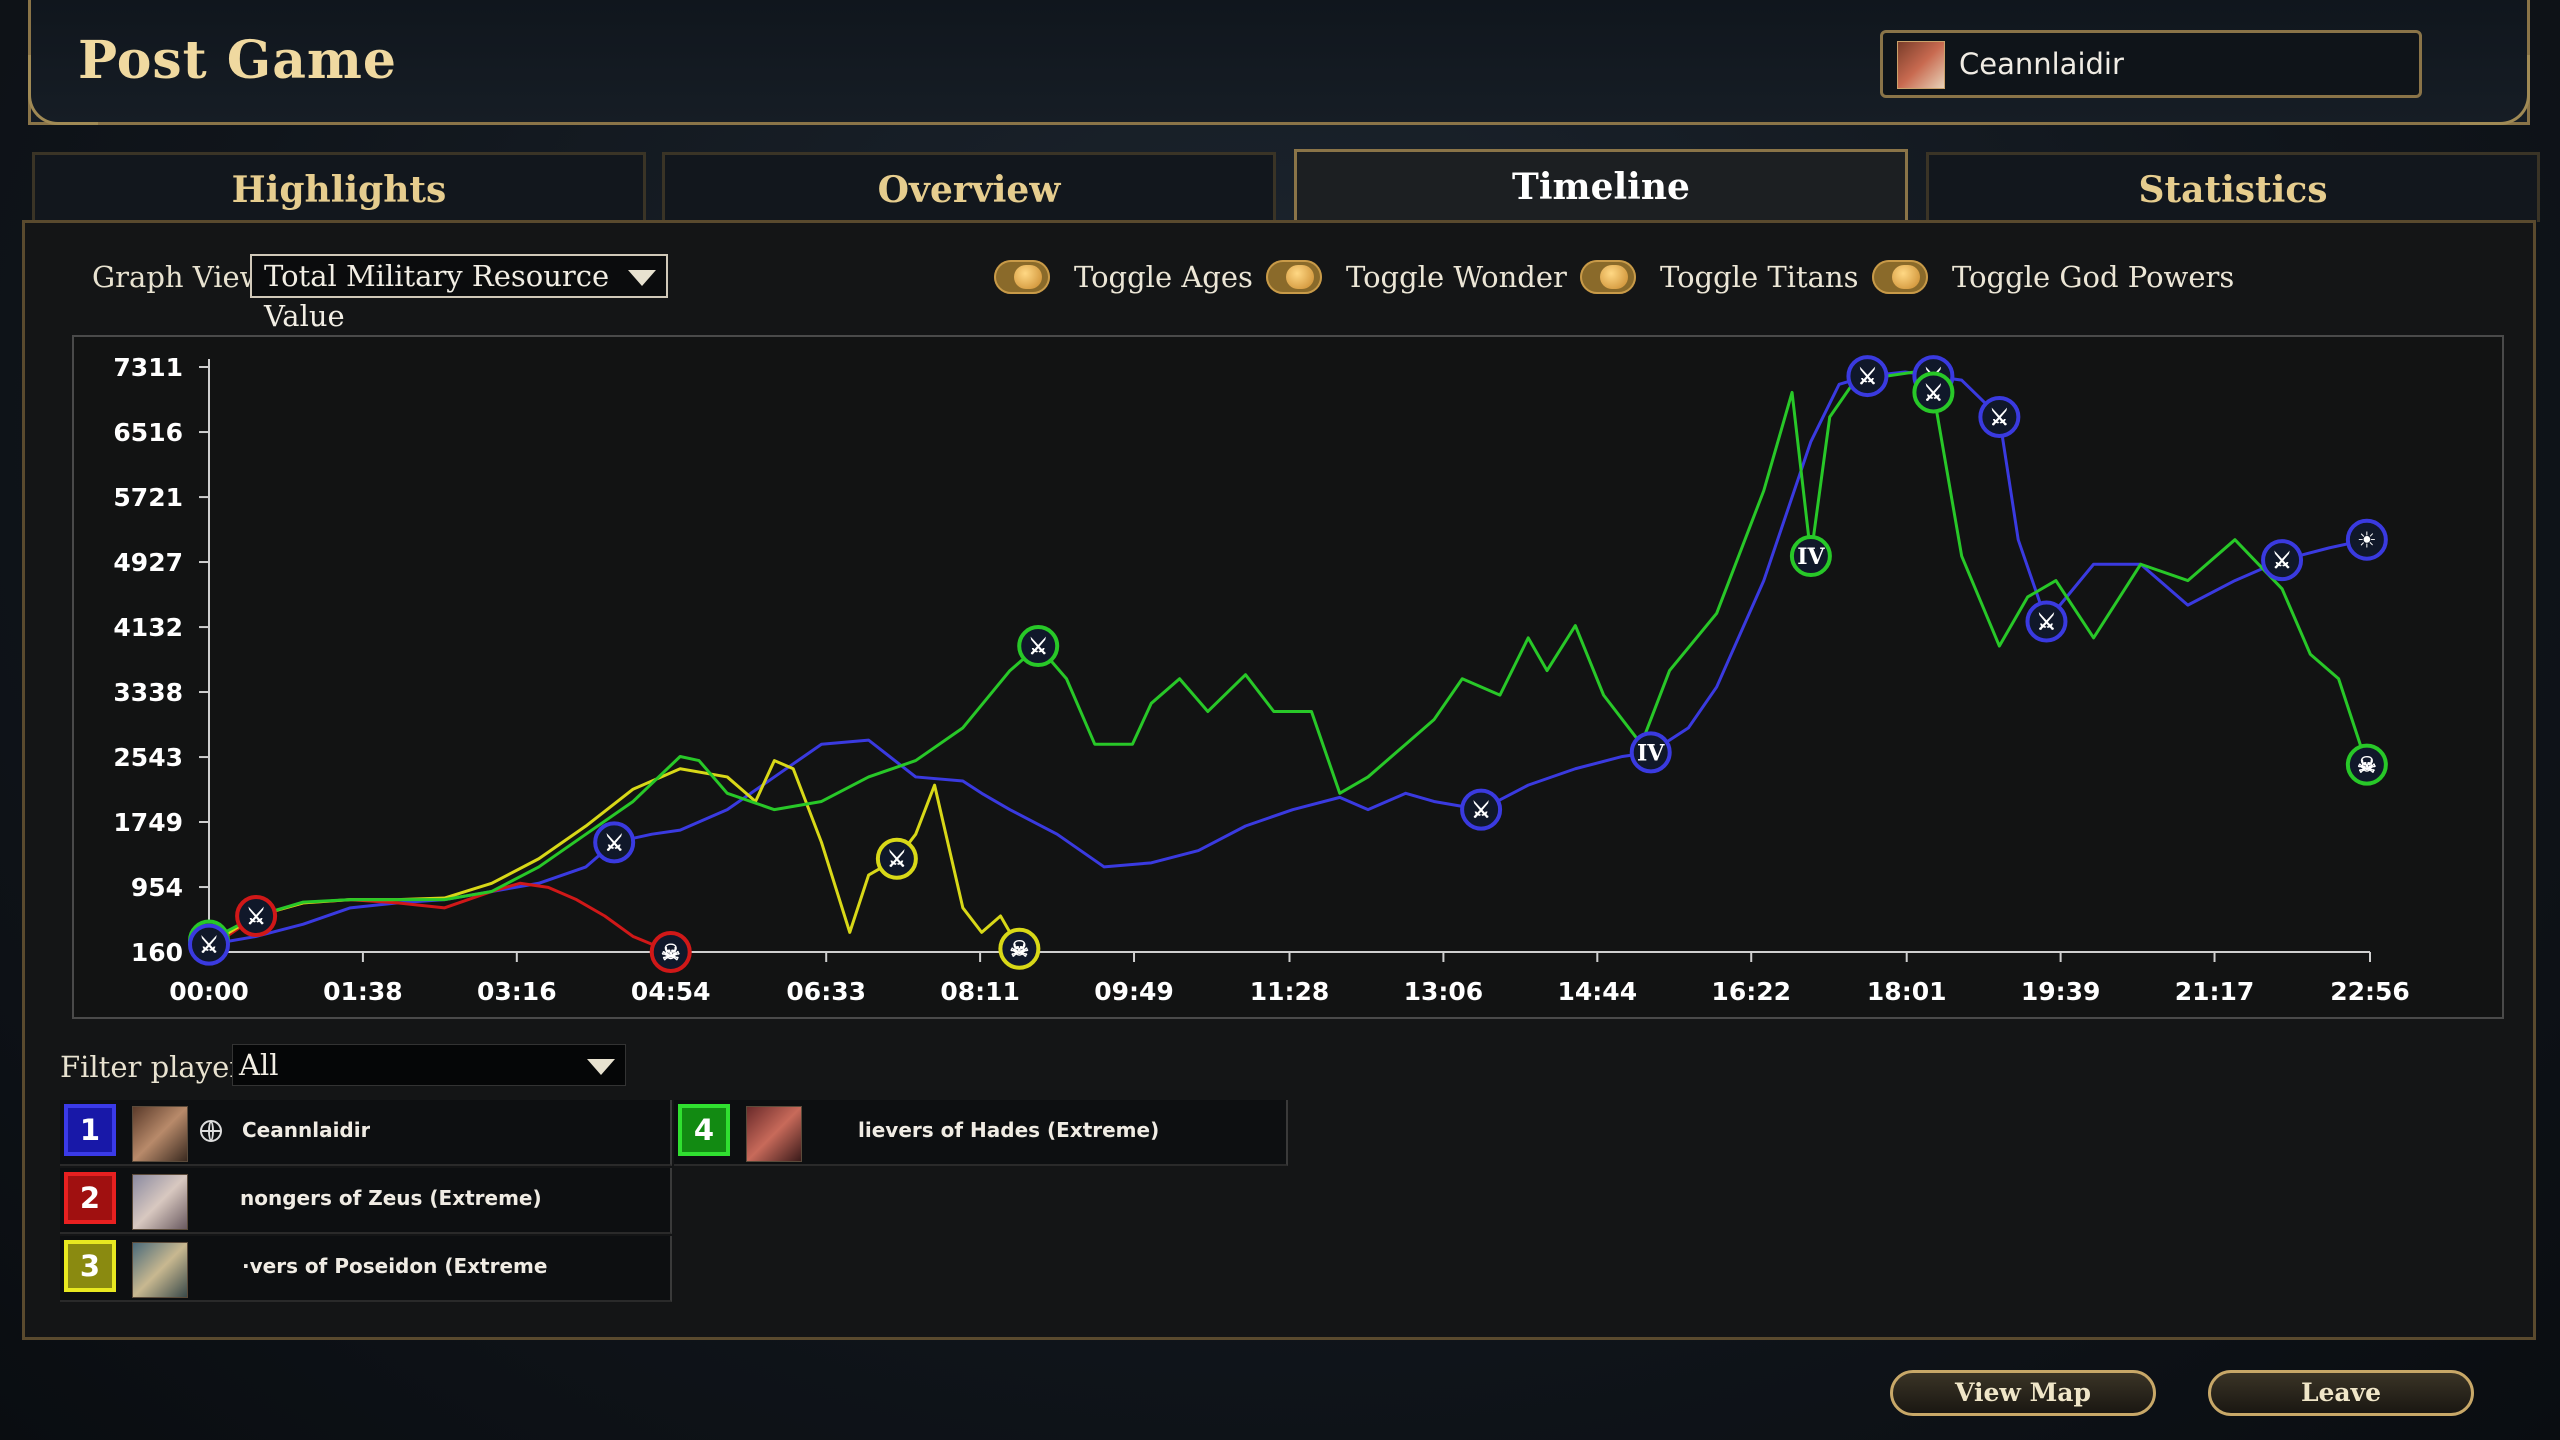 The image size is (2560, 1440). Describe the element at coordinates (1751, 991) in the screenshot. I see `x-tick-label: 16:22` at that location.